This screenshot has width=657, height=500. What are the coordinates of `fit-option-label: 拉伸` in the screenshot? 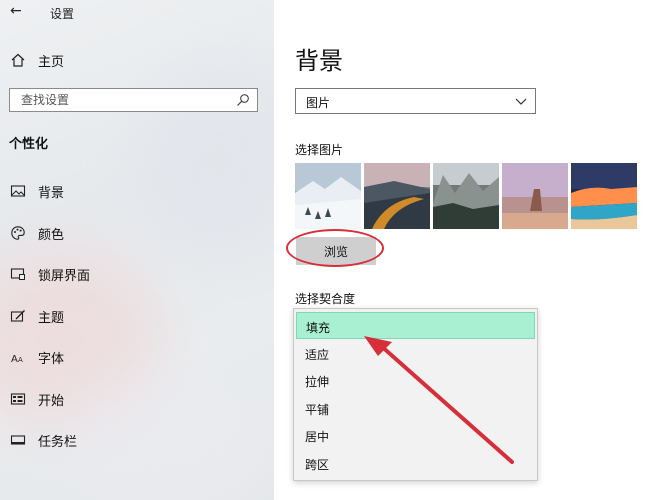 It's located at (317, 382).